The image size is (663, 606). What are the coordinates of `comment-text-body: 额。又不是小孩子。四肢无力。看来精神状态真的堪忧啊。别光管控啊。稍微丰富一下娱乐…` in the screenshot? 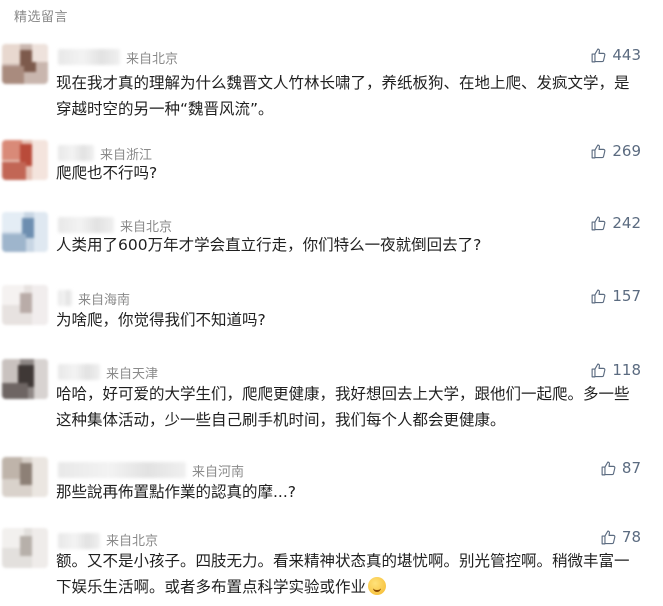 It's located at (343, 574).